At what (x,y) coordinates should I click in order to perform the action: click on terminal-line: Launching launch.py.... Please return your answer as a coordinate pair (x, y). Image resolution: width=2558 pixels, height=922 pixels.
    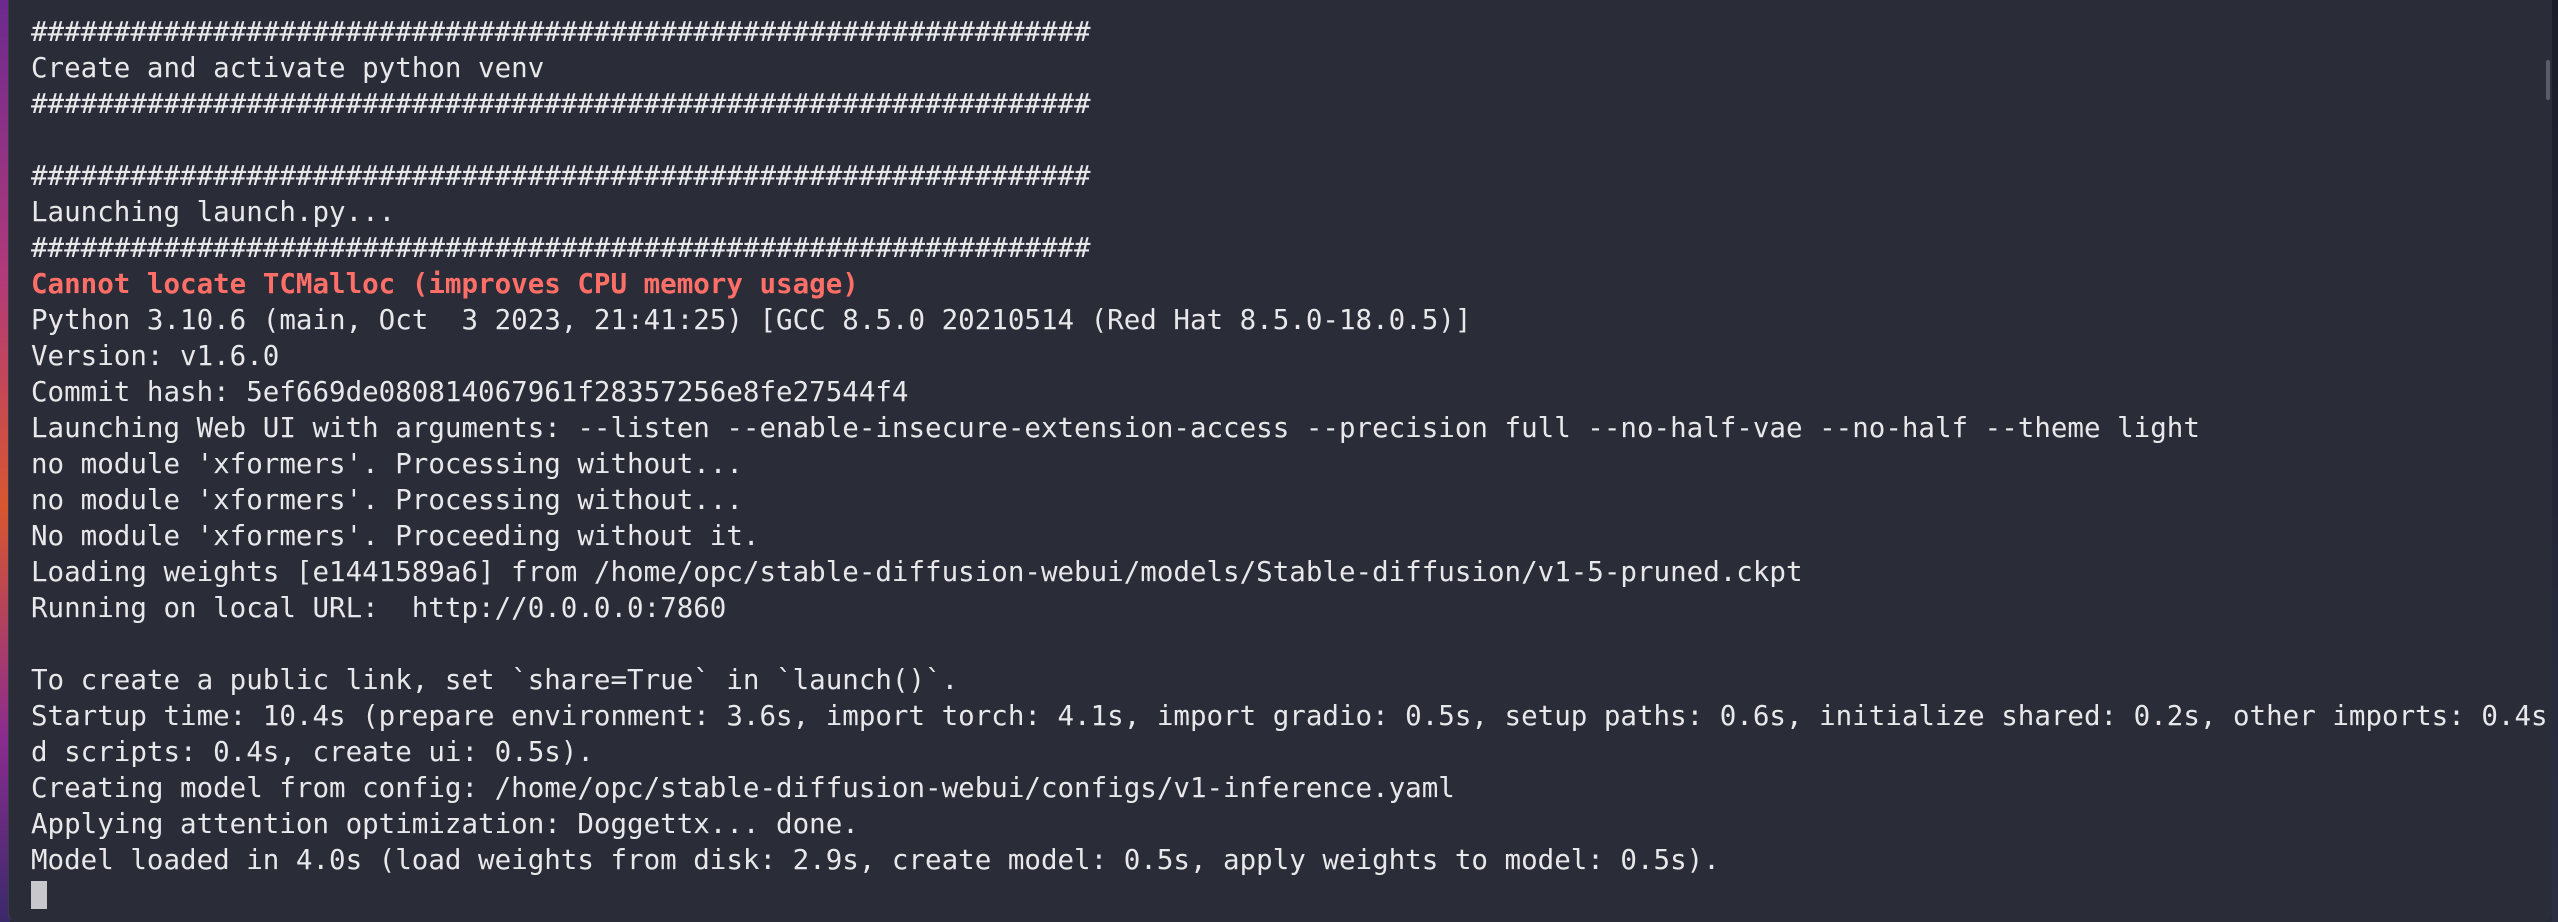
    Looking at the image, I should click on (213, 212).